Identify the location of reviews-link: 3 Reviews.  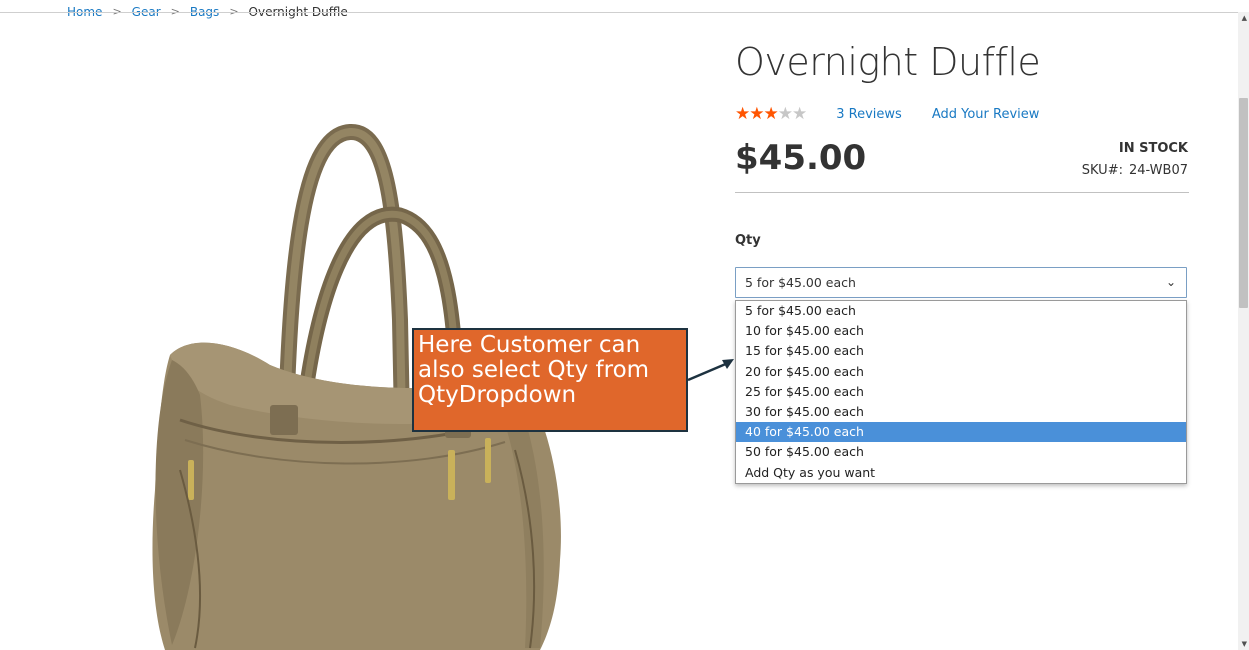
(869, 114).